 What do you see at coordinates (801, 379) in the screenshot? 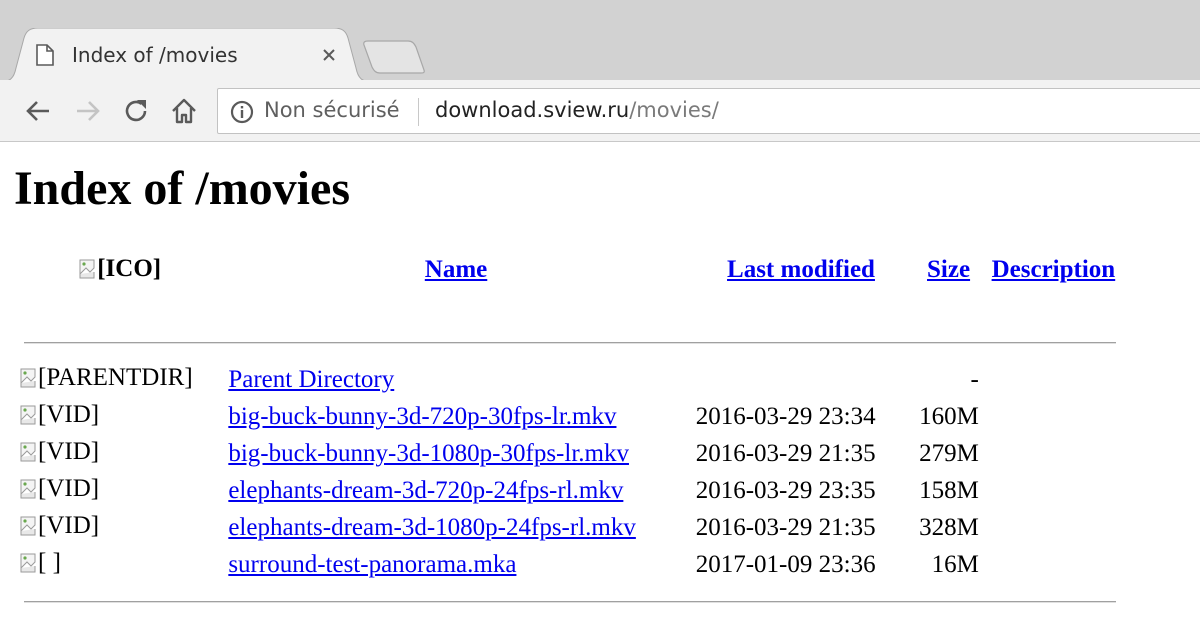
I see `row-modified` at bounding box center [801, 379].